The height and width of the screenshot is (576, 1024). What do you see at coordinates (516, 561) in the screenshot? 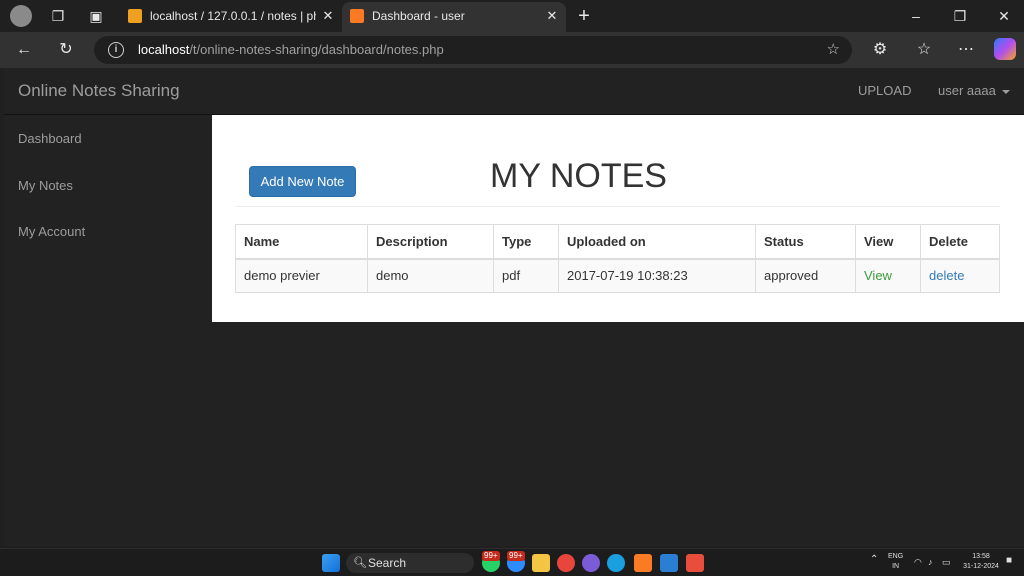
I see `messenger-icon: 99+` at bounding box center [516, 561].